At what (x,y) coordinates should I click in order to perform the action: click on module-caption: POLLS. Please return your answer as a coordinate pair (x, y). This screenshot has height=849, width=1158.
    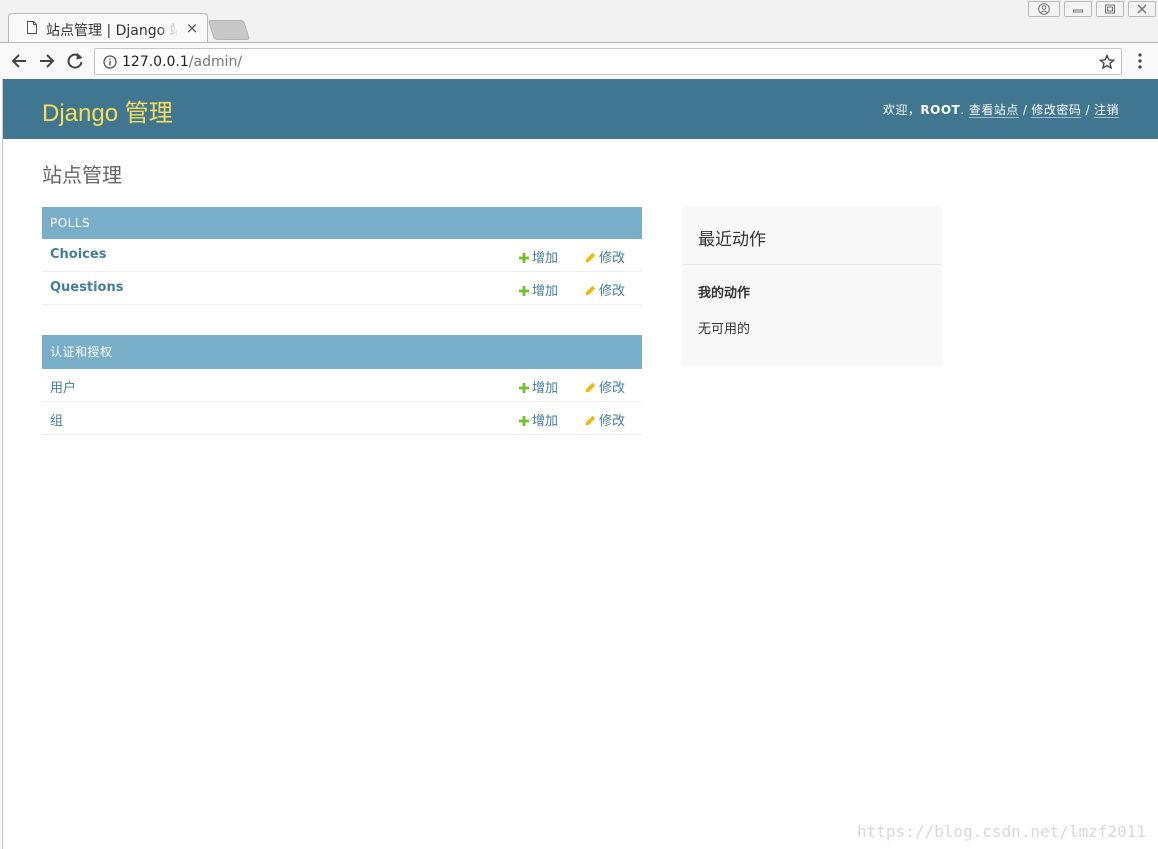
    Looking at the image, I should click on (342, 223).